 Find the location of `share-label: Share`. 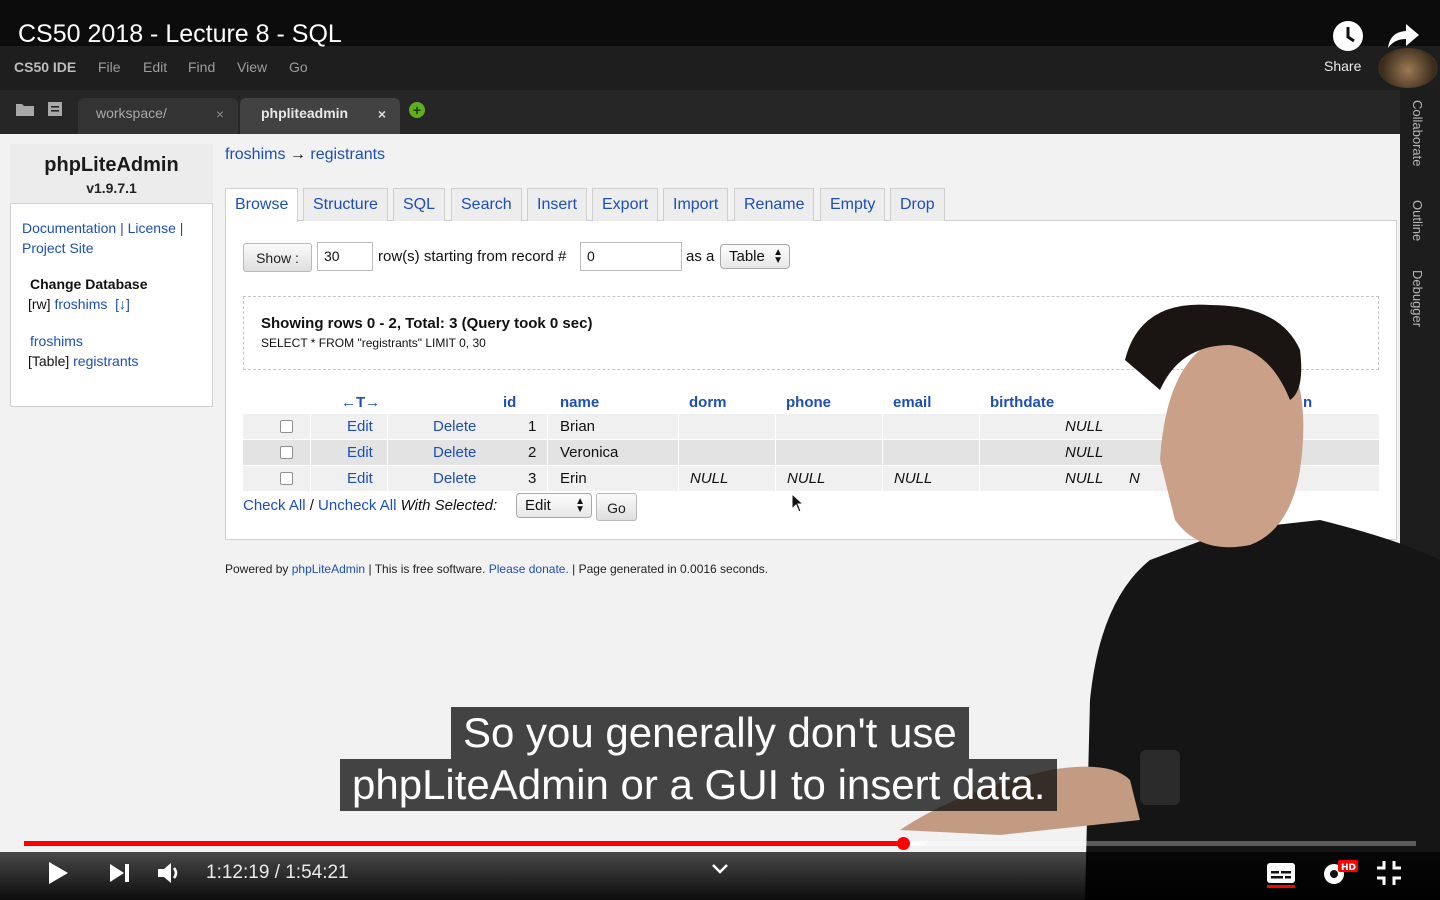

share-label: Share is located at coordinates (1342, 66).